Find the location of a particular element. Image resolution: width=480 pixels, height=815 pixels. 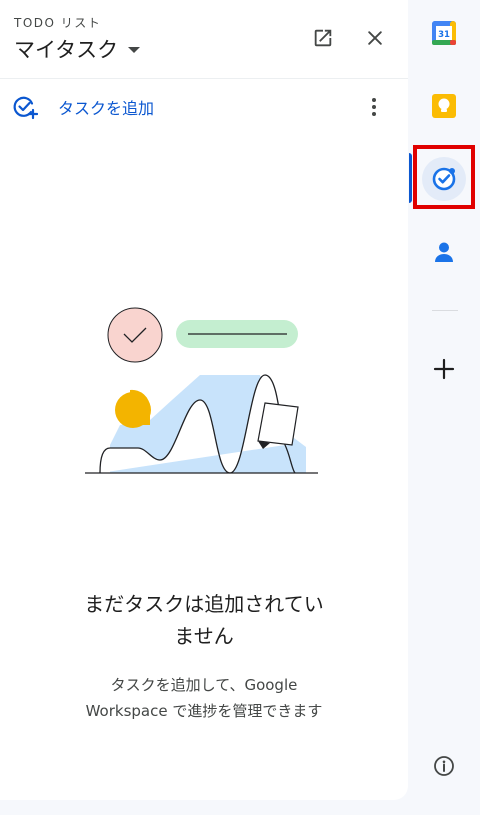

contacts-icon is located at coordinates (444, 252).